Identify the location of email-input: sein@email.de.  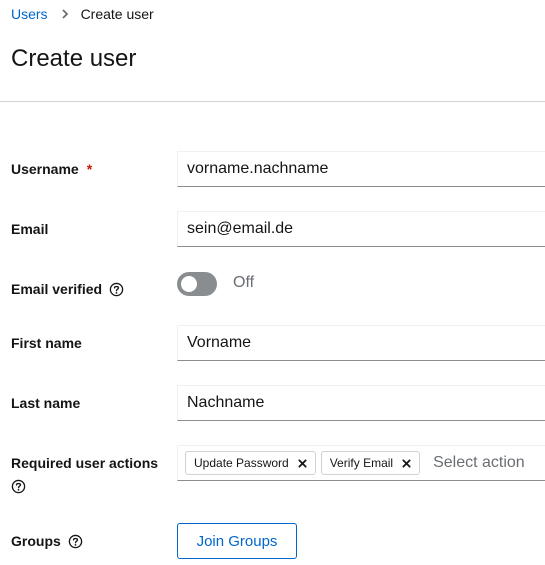
(361, 229).